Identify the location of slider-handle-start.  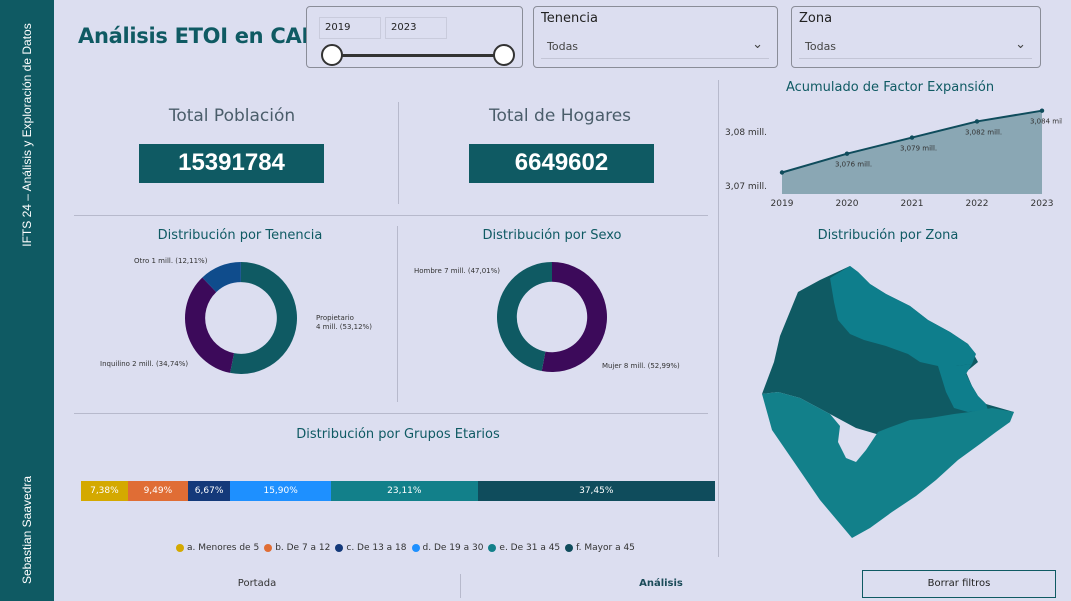
(332, 55).